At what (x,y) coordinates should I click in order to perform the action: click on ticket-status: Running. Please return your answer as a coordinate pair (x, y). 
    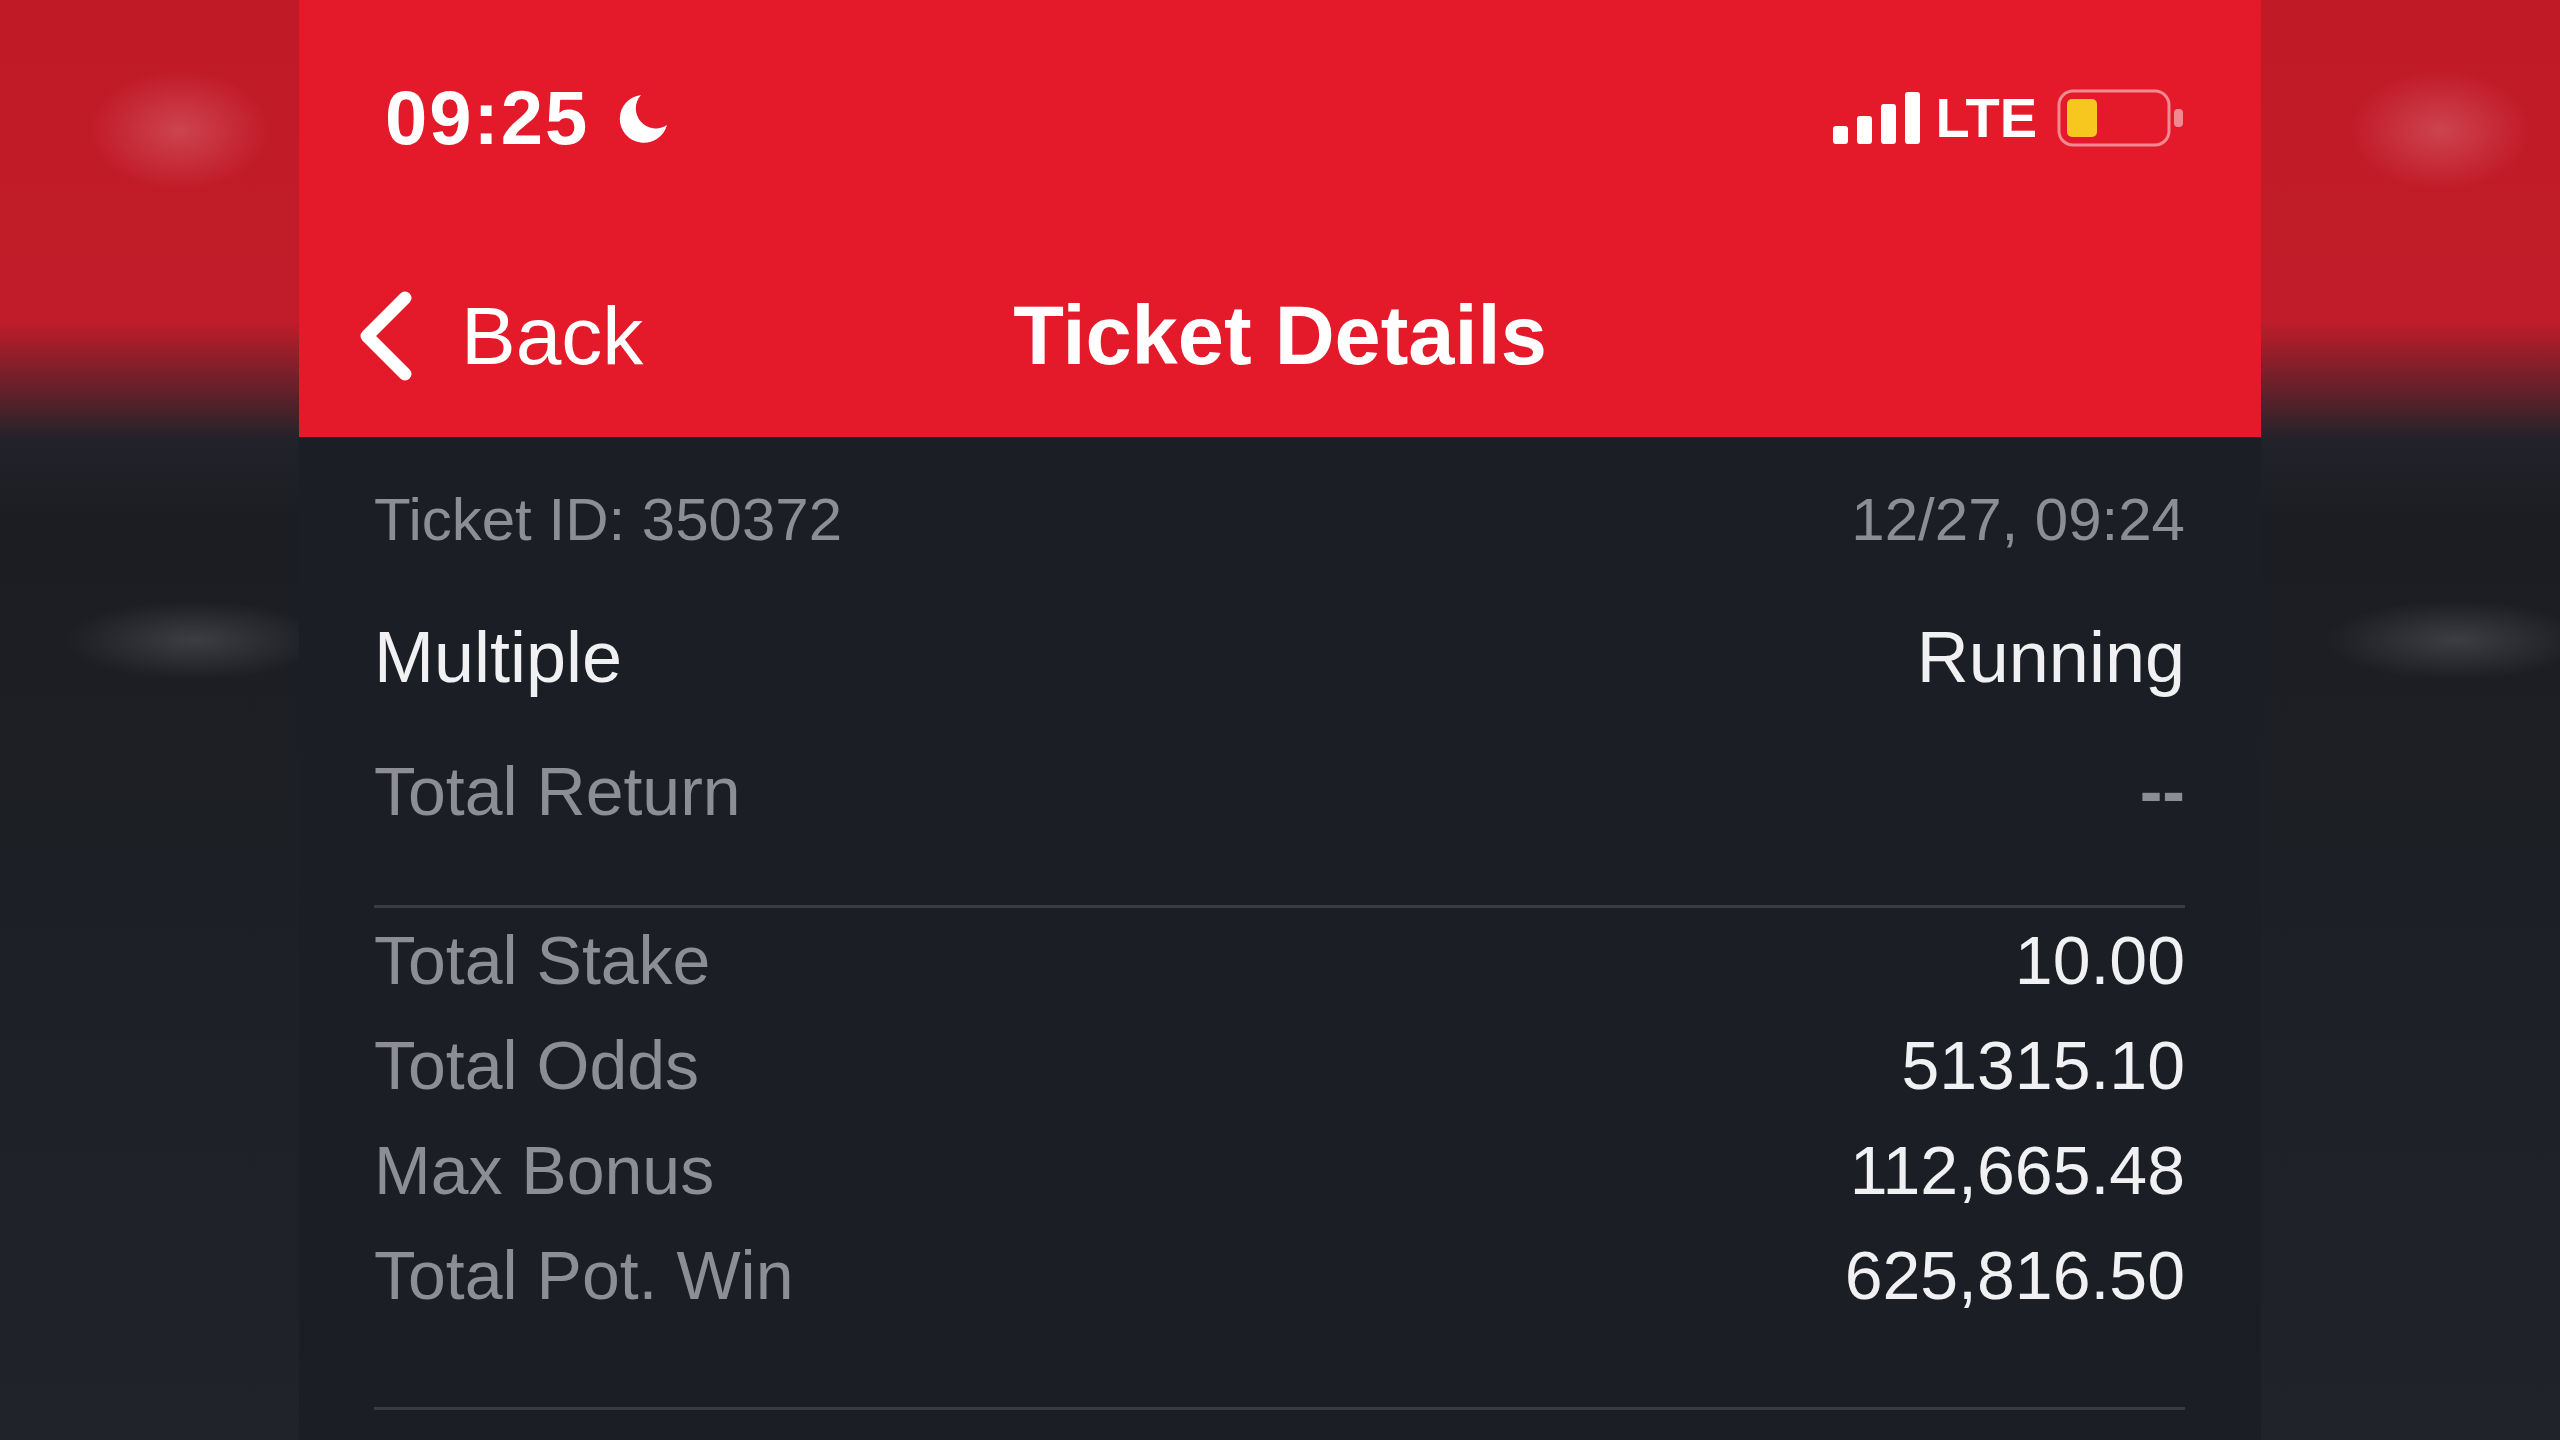
    Looking at the image, I should click on (2050, 658).